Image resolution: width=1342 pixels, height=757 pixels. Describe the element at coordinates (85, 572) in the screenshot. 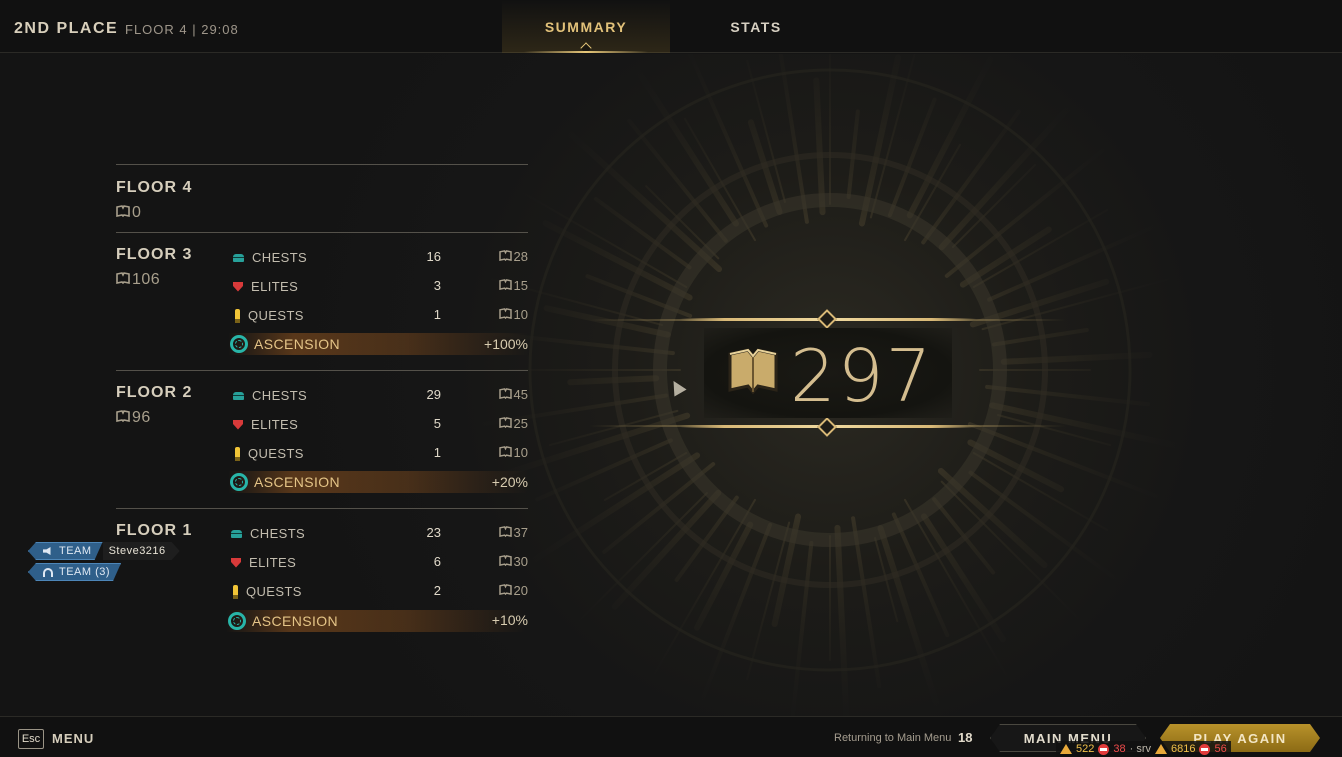

I see `voice-team-count-label: TEAM (3)` at that location.